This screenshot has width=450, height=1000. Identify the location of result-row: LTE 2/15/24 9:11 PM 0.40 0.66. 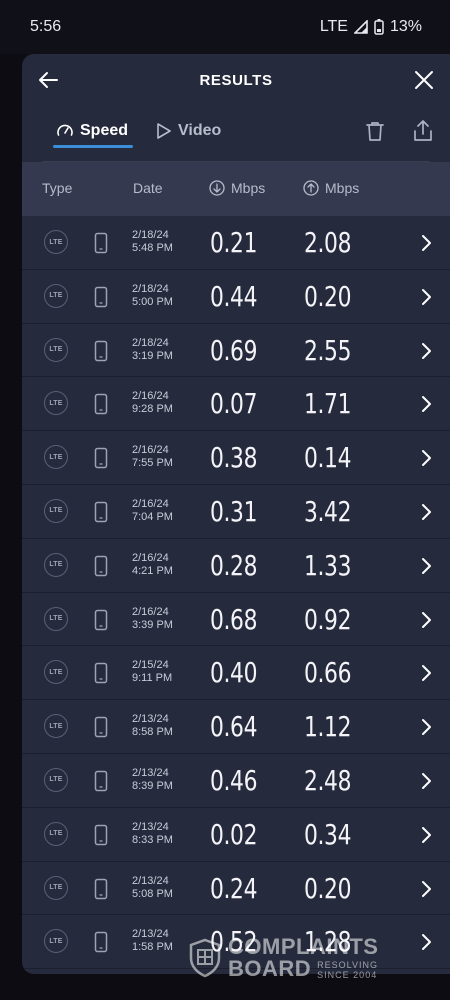
(236, 673).